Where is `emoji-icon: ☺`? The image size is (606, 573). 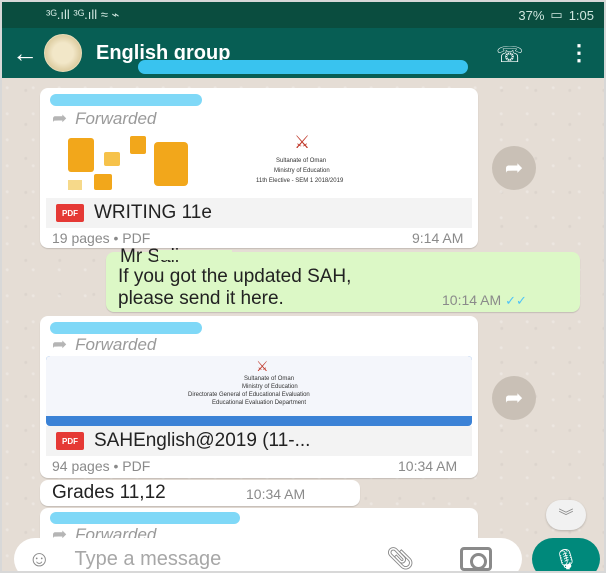
emoji-icon: ☺ is located at coordinates (39, 558).